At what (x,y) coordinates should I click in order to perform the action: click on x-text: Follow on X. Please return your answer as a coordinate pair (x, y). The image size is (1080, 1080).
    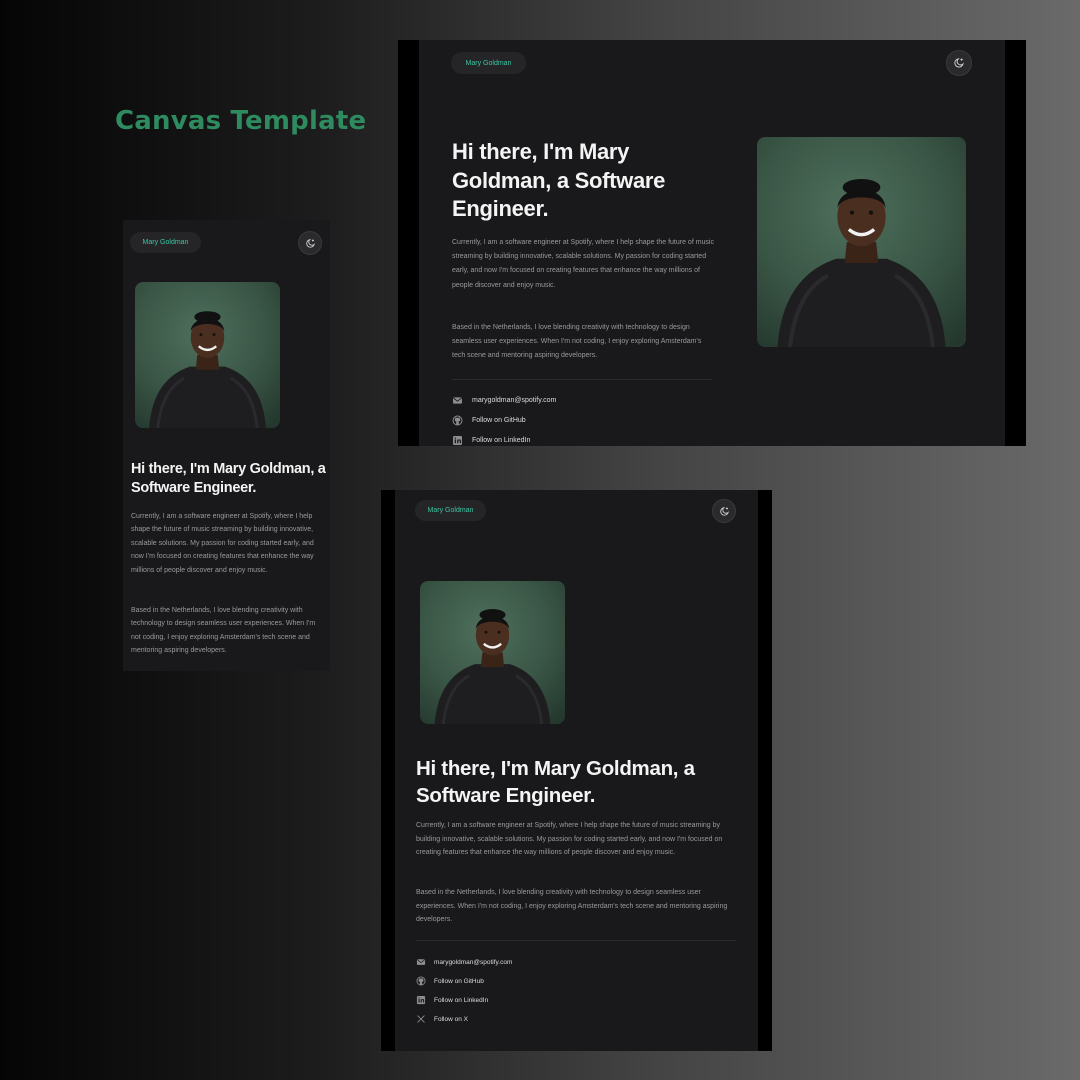
    Looking at the image, I should click on (451, 1019).